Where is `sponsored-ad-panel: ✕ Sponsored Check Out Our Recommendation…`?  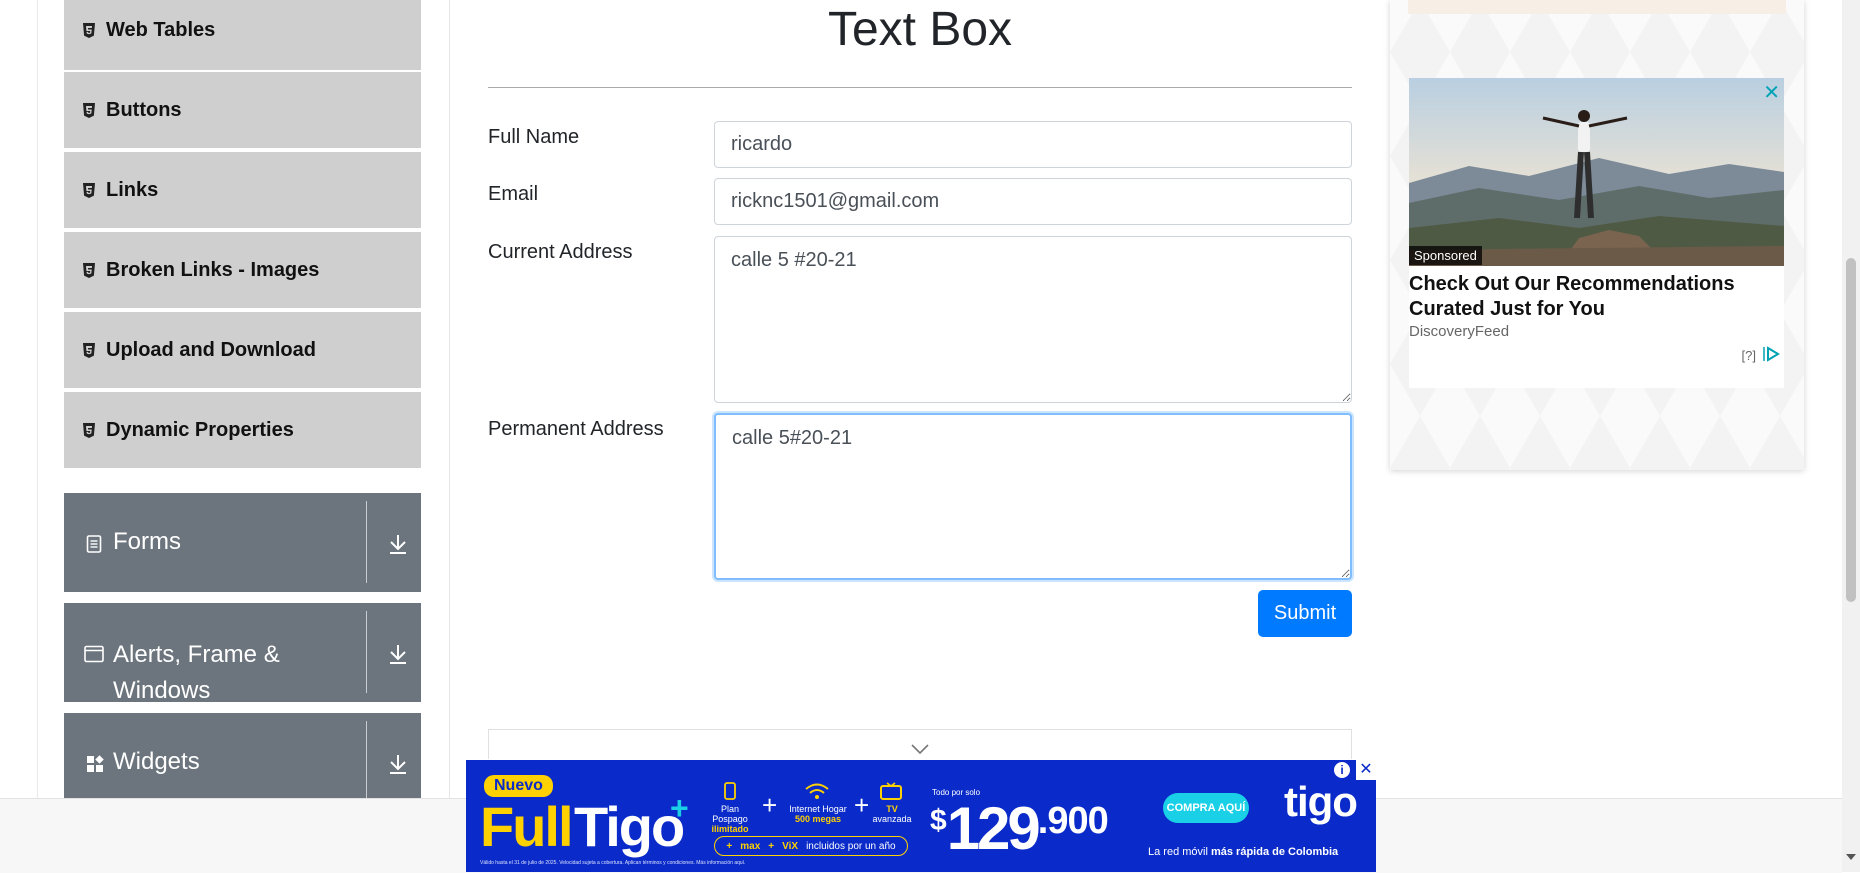
sponsored-ad-panel: ✕ Sponsored Check Out Our Recommendation… is located at coordinates (1597, 235).